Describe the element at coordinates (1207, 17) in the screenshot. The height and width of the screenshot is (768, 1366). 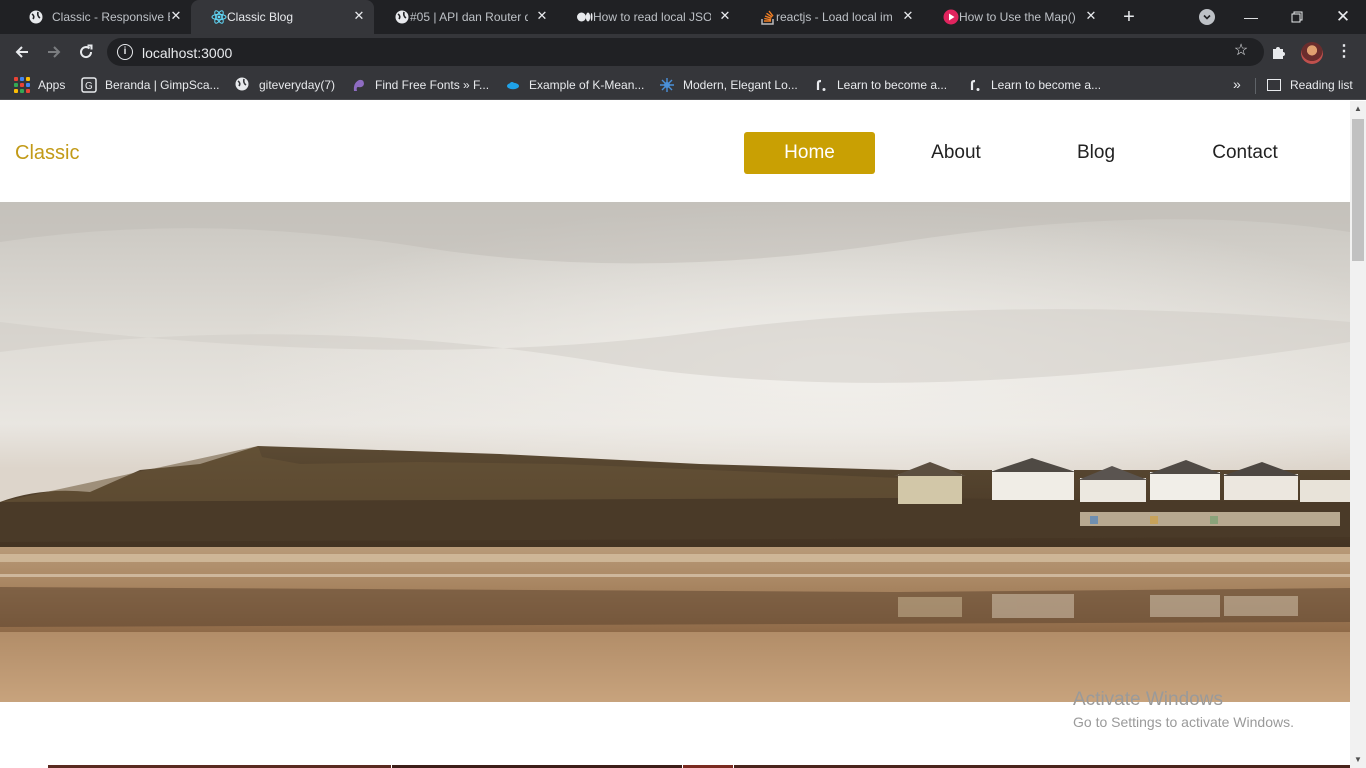
I see `tab-search-icon` at that location.